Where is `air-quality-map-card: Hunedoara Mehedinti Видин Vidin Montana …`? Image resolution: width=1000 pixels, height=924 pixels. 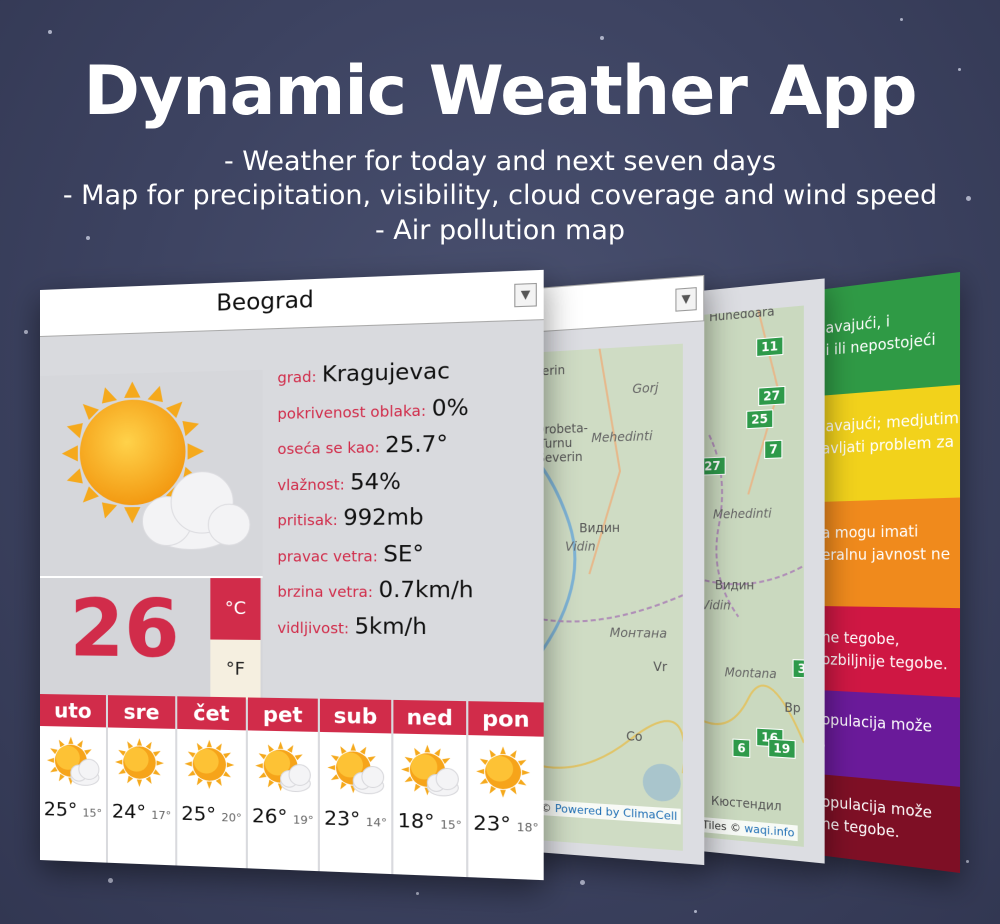 air-quality-map-card: Hunedoara Mehedinti Видин Vidin Montana … is located at coordinates (757, 570).